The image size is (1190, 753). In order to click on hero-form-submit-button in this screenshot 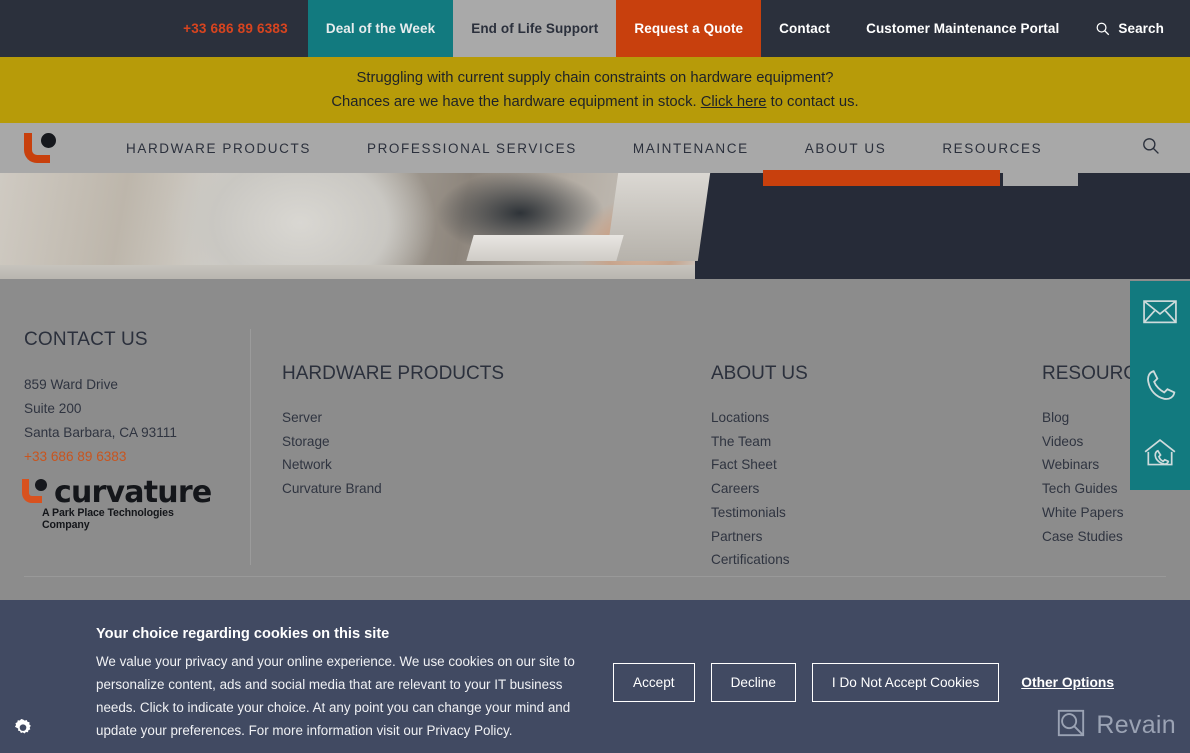, I will do `click(881, 178)`.